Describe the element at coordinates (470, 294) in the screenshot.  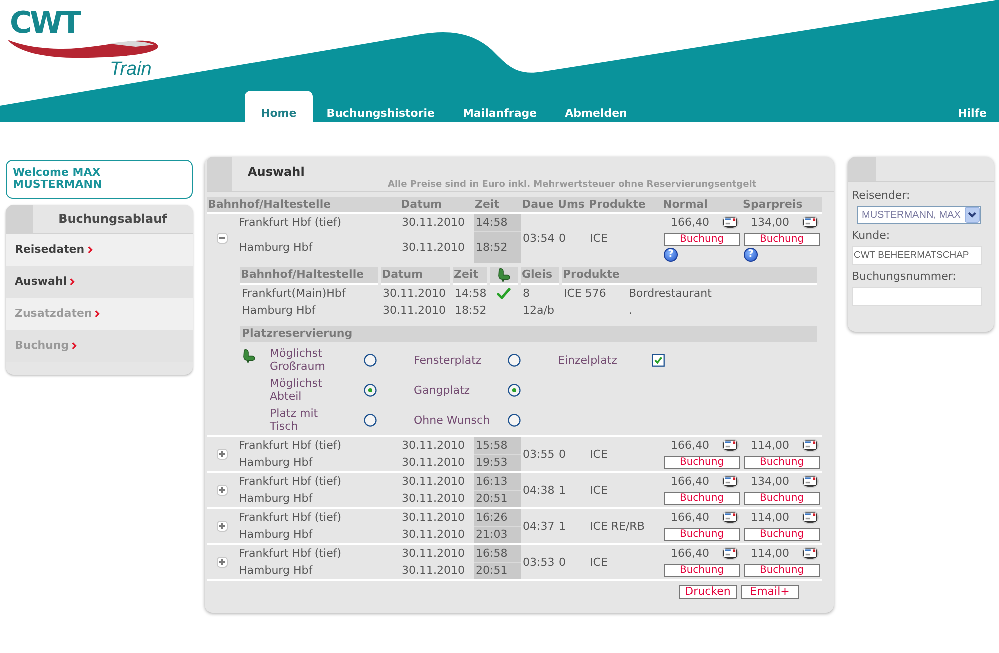
I see `time-cell-text: 14:58` at that location.